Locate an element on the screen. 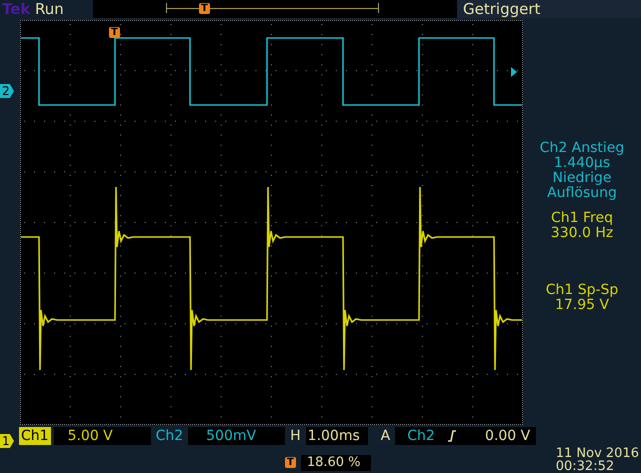  measurement-text: Ch2 Anstieg is located at coordinates (582, 148).